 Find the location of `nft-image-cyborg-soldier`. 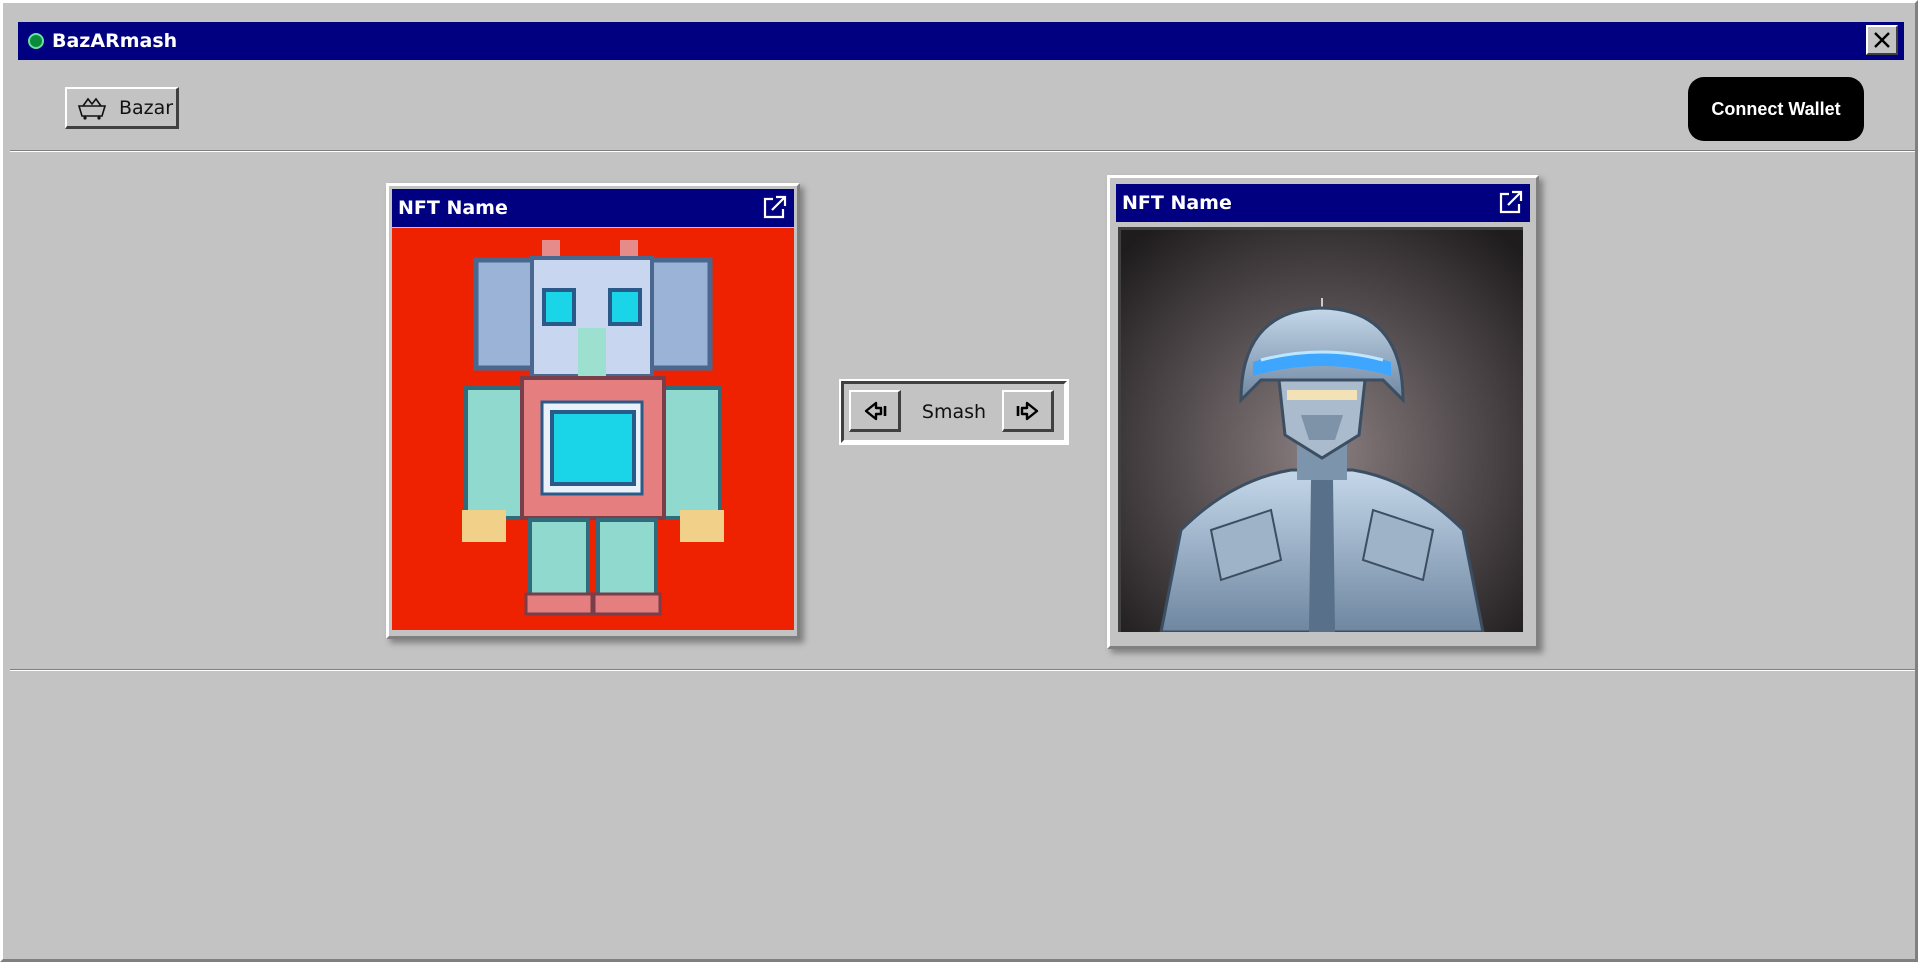

nft-image-cyborg-soldier is located at coordinates (1320, 429).